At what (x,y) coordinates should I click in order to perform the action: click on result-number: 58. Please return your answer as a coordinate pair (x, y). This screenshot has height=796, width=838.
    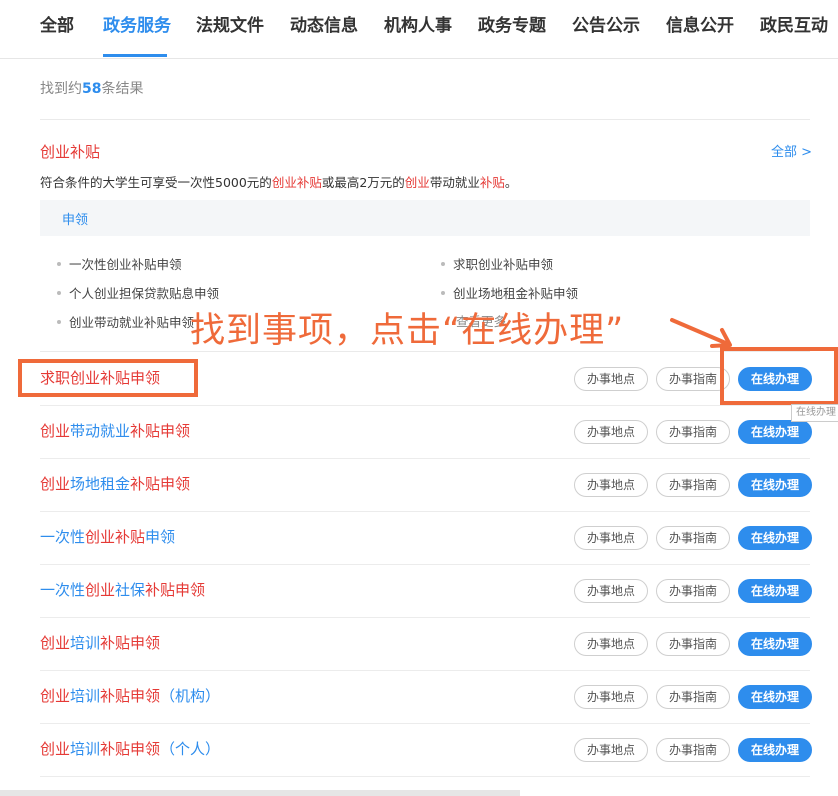
    Looking at the image, I should click on (92, 89).